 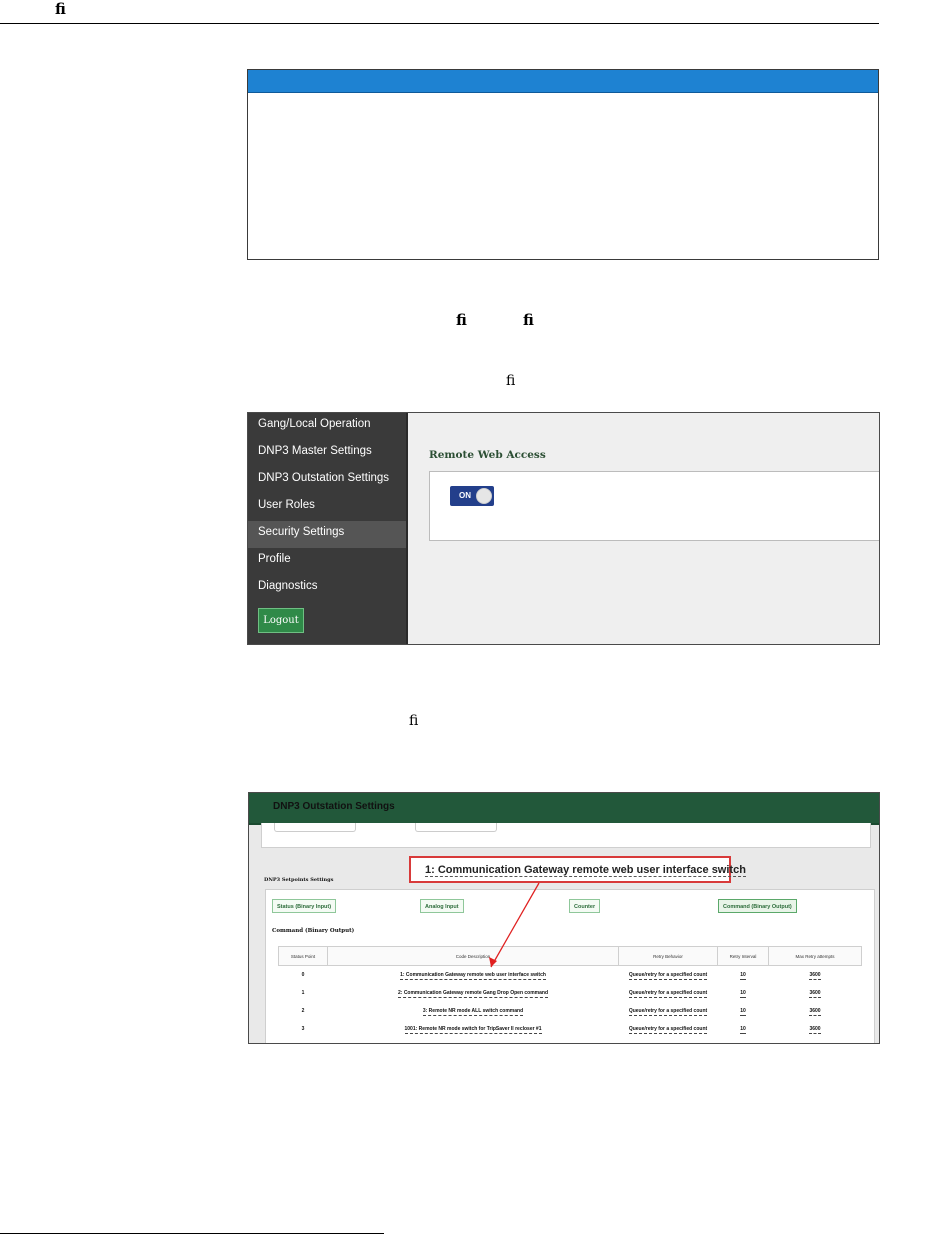 I want to click on body-glyph-1a: ﬁ, so click(x=461, y=320).